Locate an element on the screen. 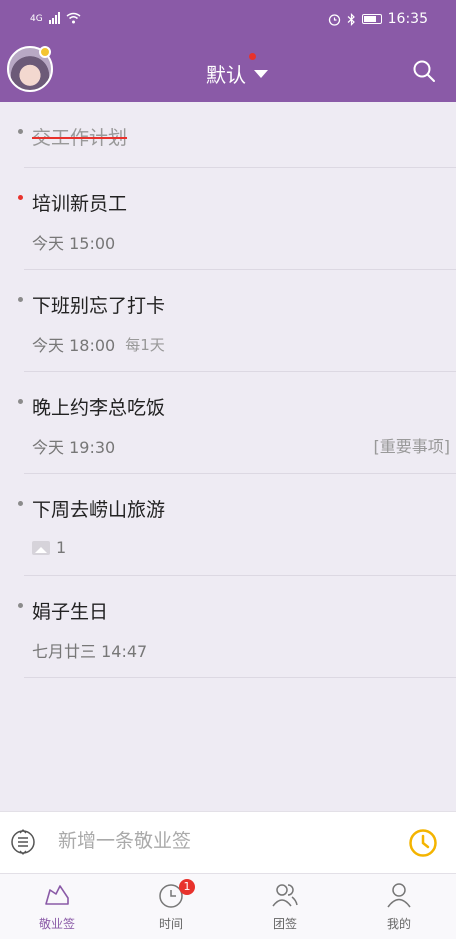 This screenshot has height=951, width=456. vip-badge-icon is located at coordinates (45, 52).